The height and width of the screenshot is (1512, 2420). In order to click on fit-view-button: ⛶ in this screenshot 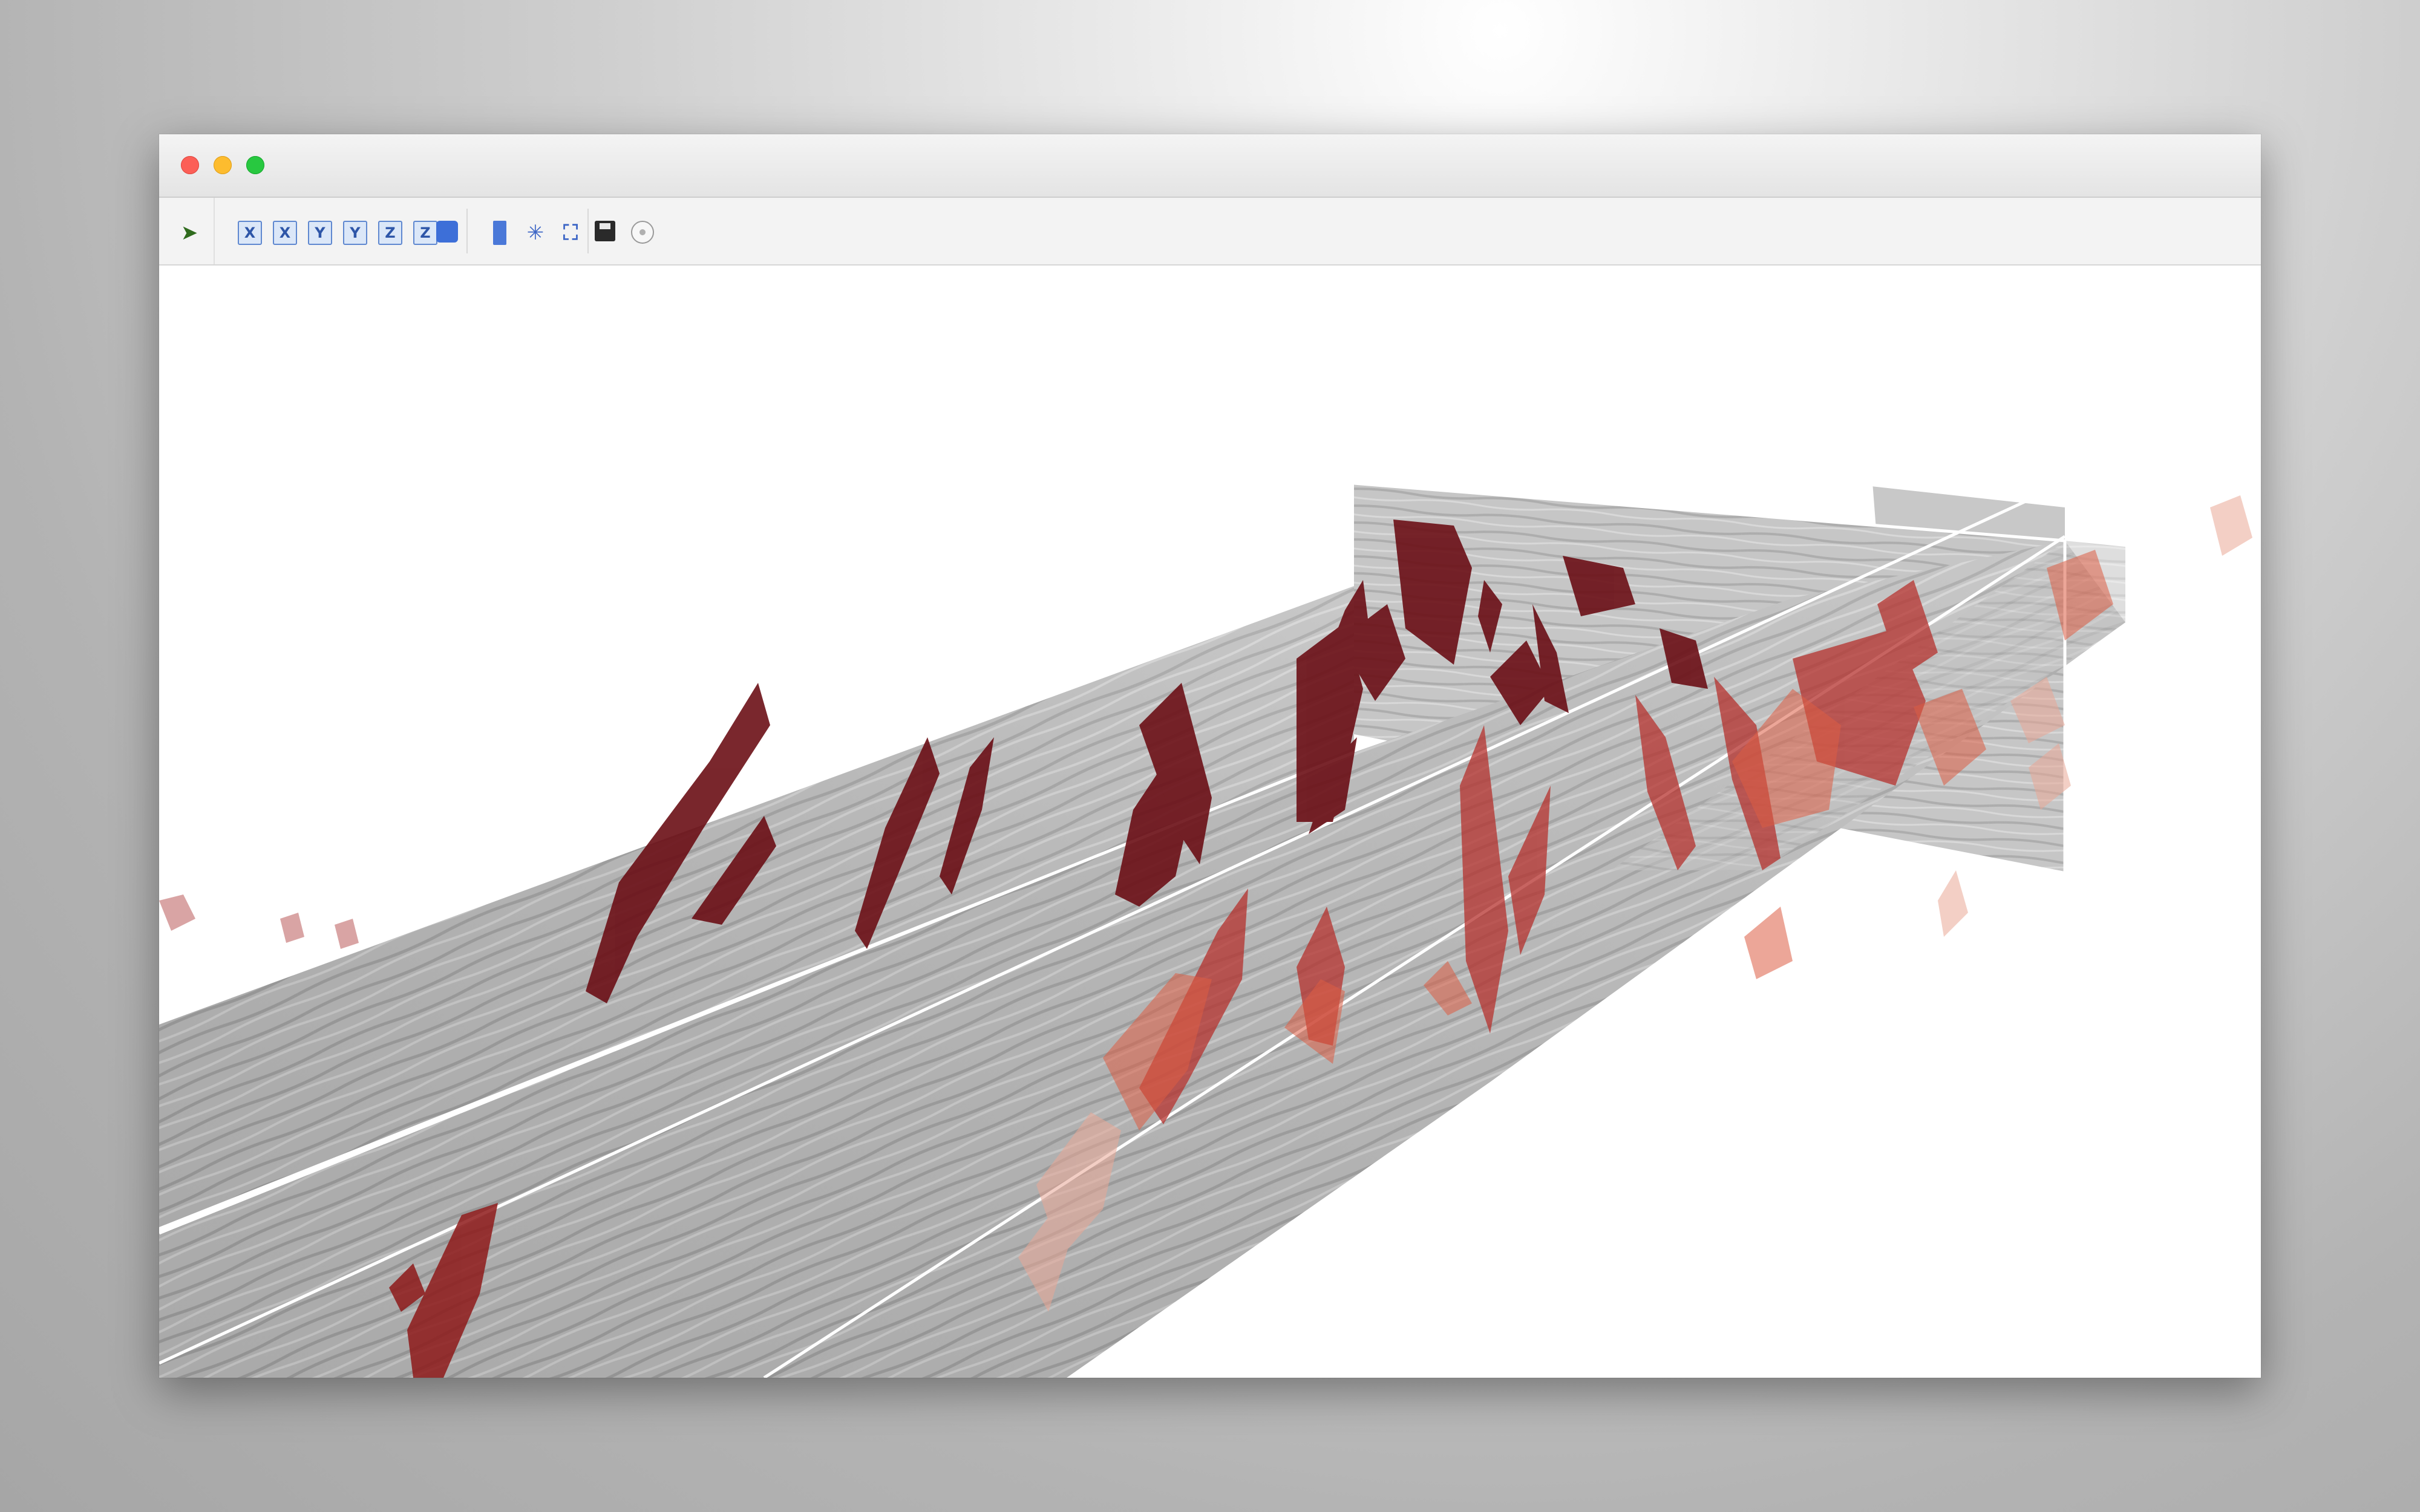, I will do `click(570, 233)`.